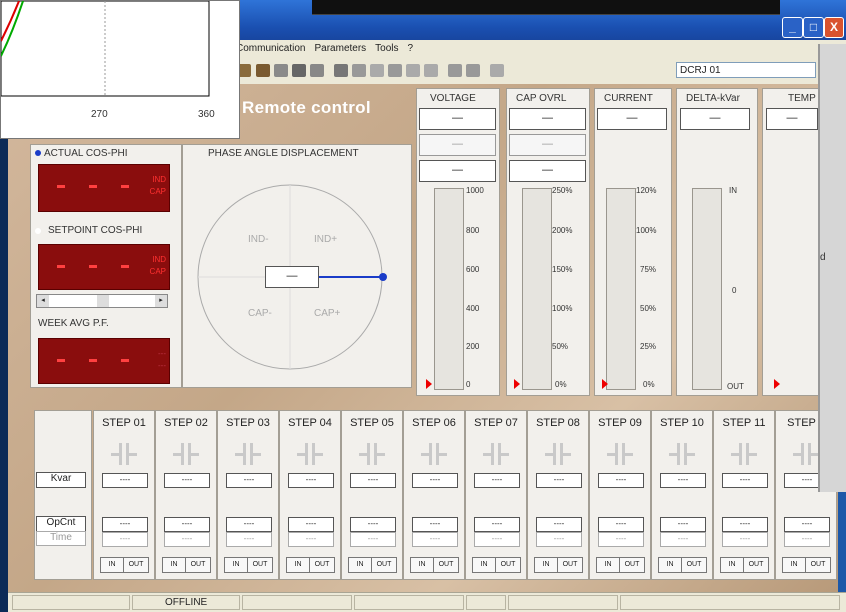 This screenshot has width=846, height=612. I want to click on voltage-tick: 400, so click(473, 308).